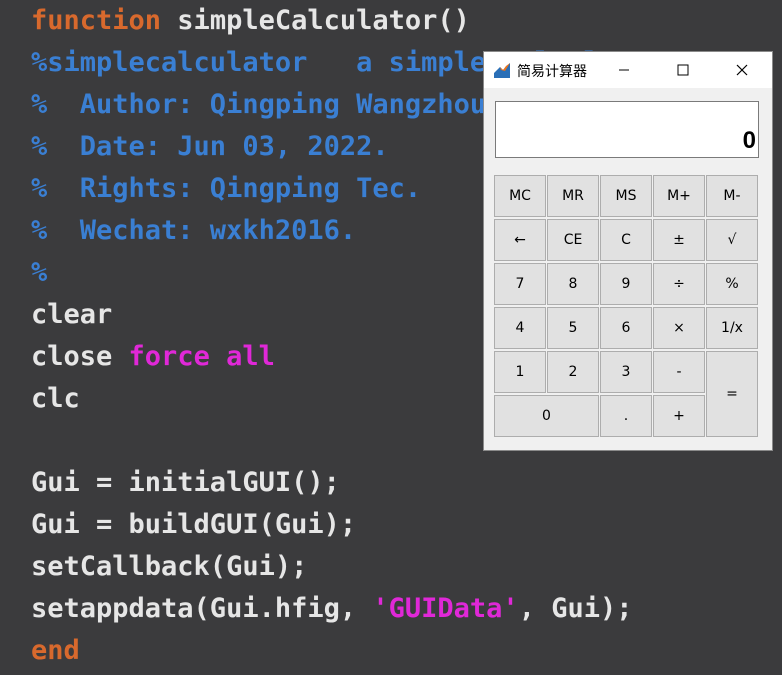 The width and height of the screenshot is (782, 675). I want to click on clear-entry-button: CE, so click(573, 240).